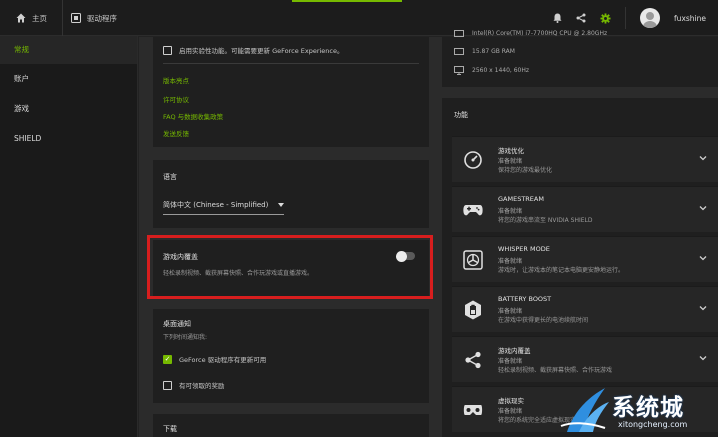 This screenshot has height=437, width=718. Describe the element at coordinates (648, 408) in the screenshot. I see `watermark-text: 系统城` at that location.